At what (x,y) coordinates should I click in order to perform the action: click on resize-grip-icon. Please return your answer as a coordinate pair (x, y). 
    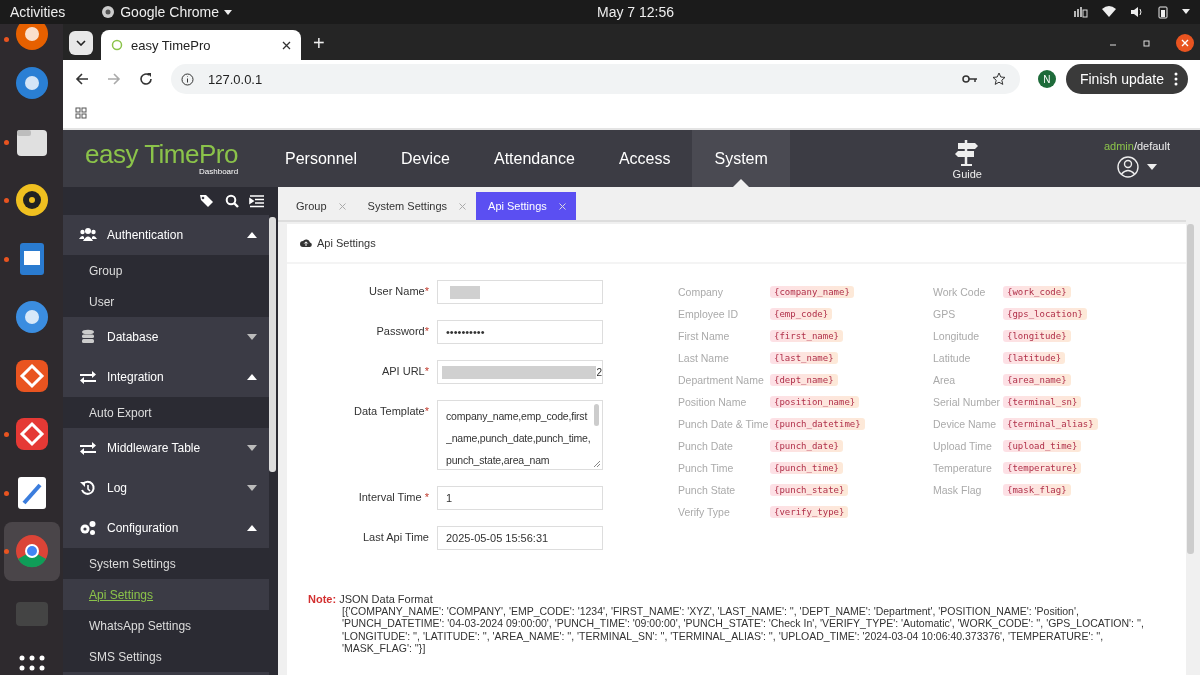
    Looking at the image, I should click on (596, 463).